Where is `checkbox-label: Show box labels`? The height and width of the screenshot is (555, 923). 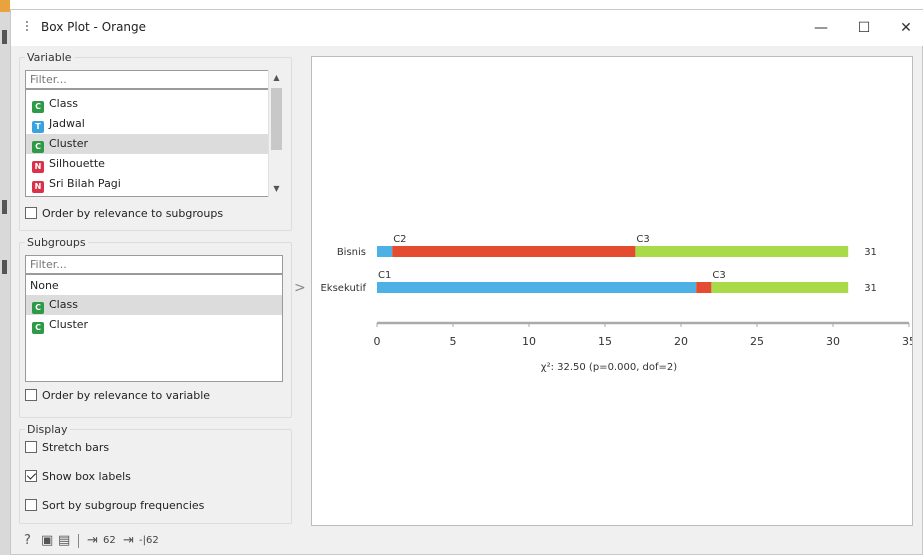
checkbox-label: Show box labels is located at coordinates (86, 476).